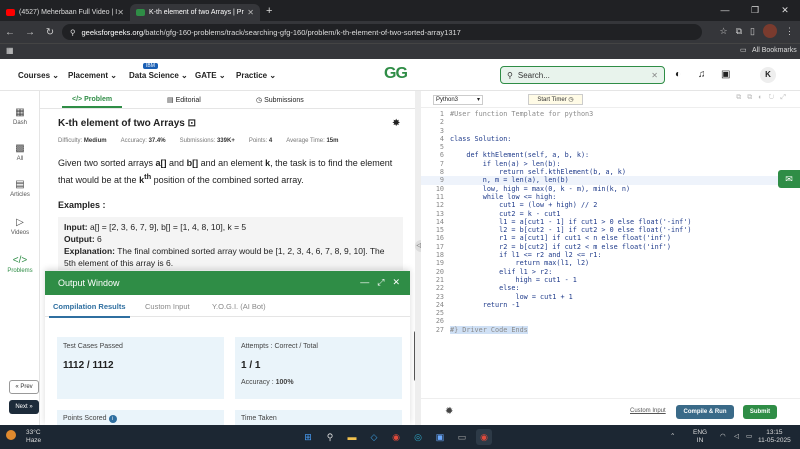 This screenshot has height=449, width=800. What do you see at coordinates (610, 189) in the screenshot?
I see `code-line: 10 low, high = max(0, k - m), min(k, n)` at bounding box center [610, 189].